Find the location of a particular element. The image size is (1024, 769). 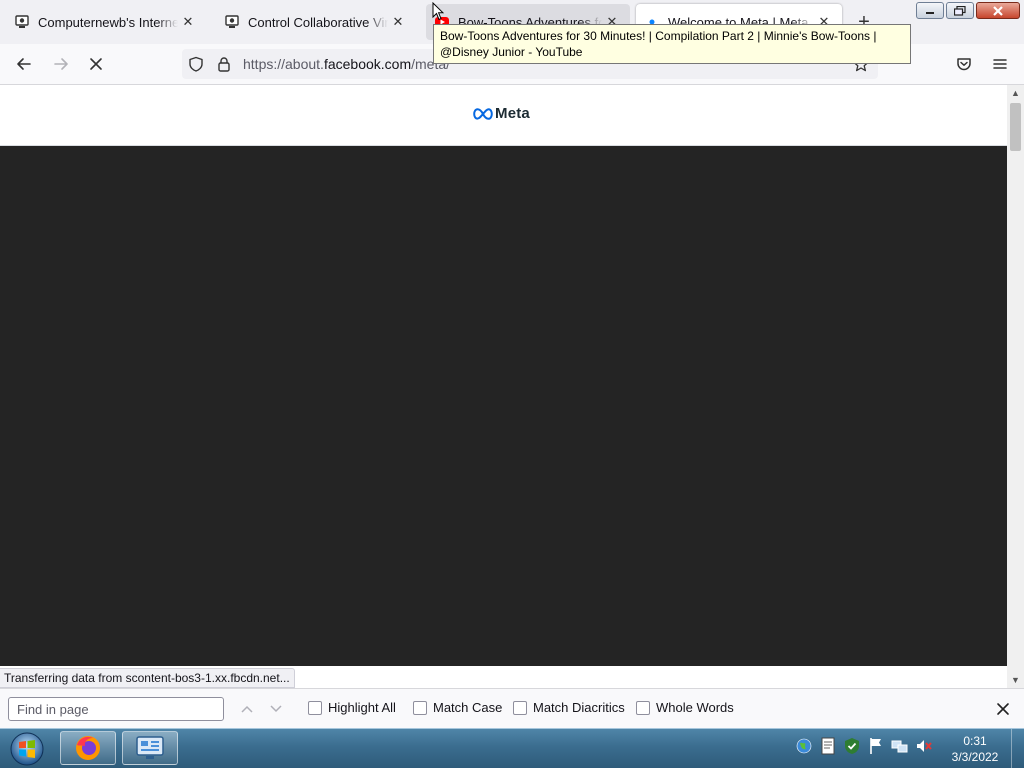

scroll-up-arrow-icon: ▲ is located at coordinates (1015, 93).